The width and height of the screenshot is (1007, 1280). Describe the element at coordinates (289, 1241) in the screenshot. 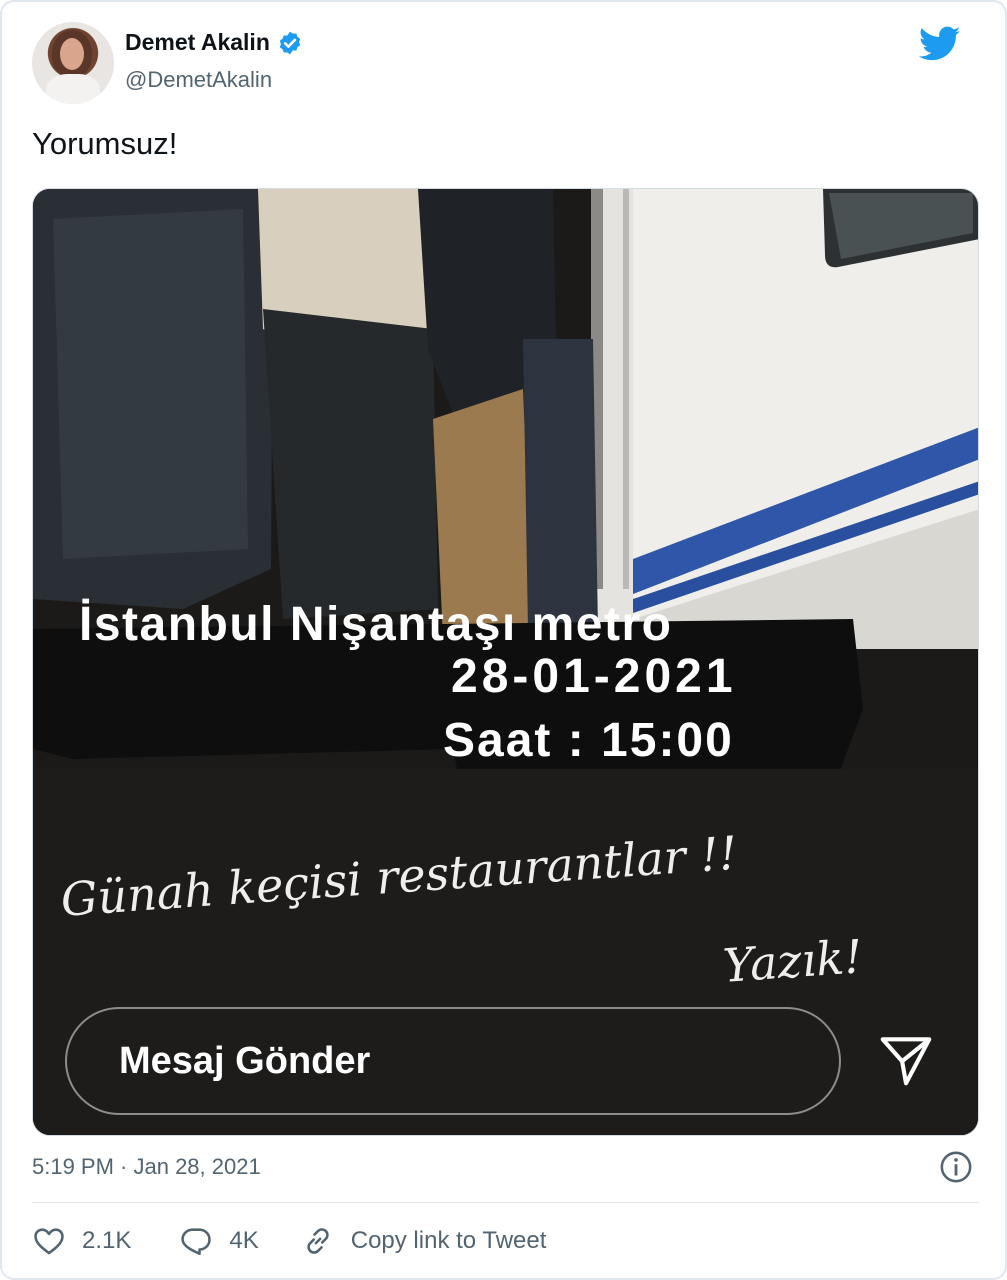

I see `tweet-actions: 2.1K 4K Copy link to Tweet` at that location.